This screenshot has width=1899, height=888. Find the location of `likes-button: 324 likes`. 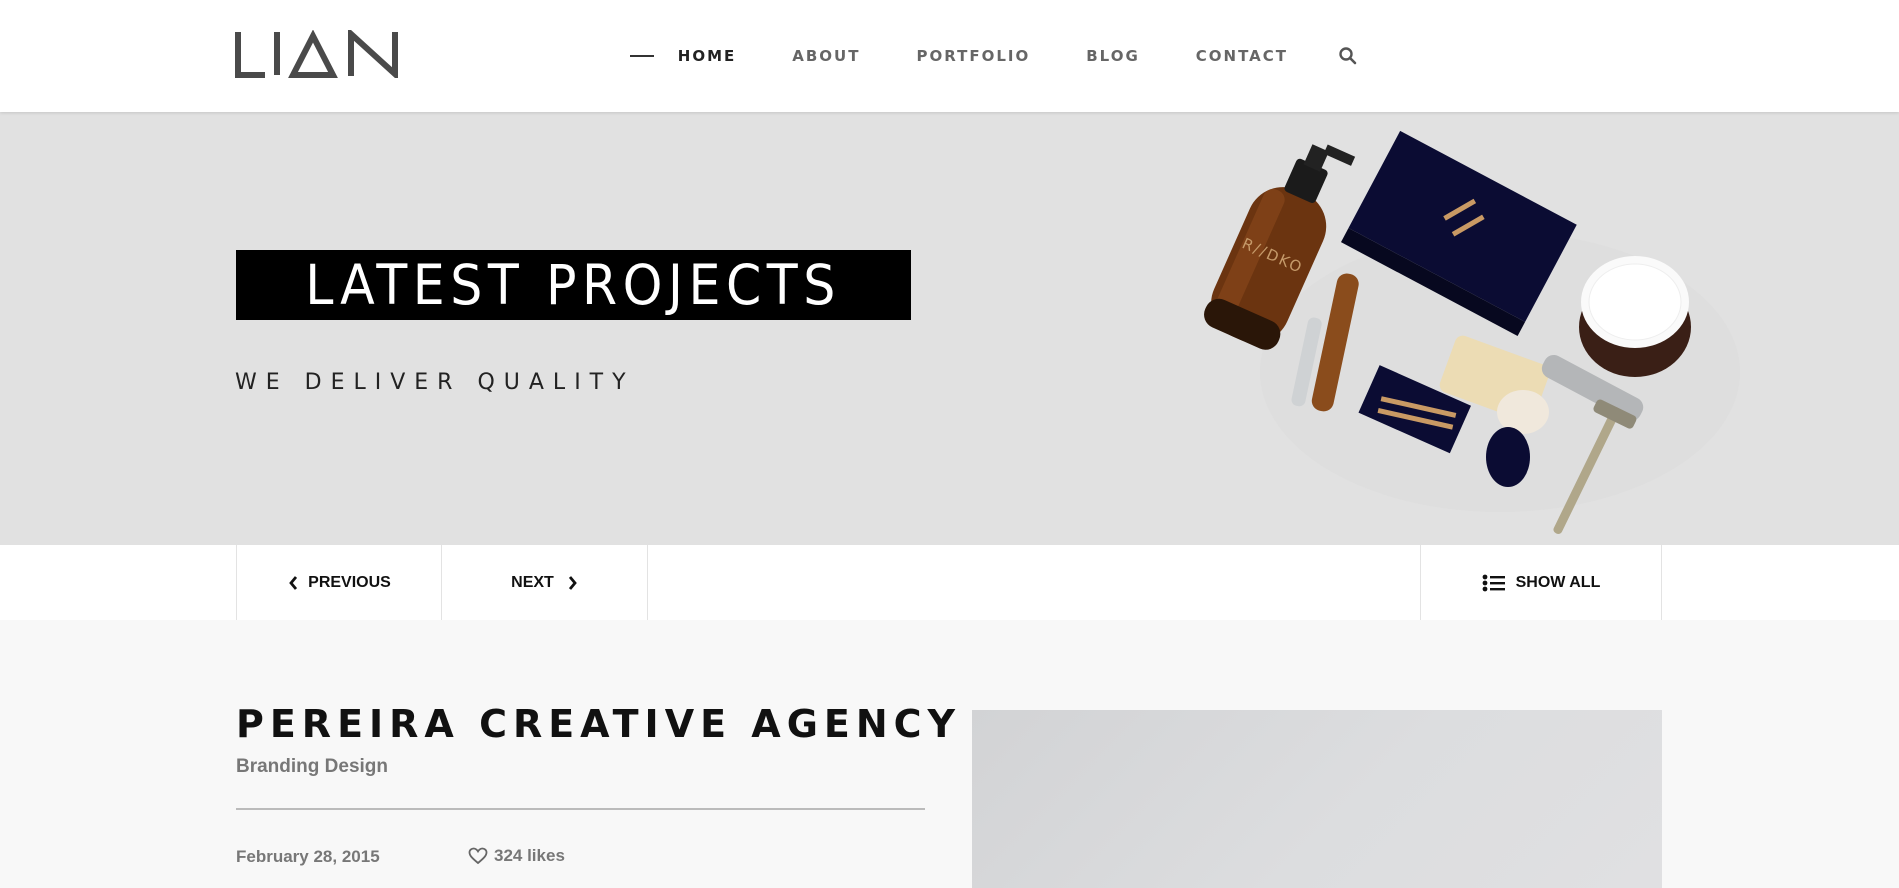

likes-button: 324 likes is located at coordinates (516, 856).